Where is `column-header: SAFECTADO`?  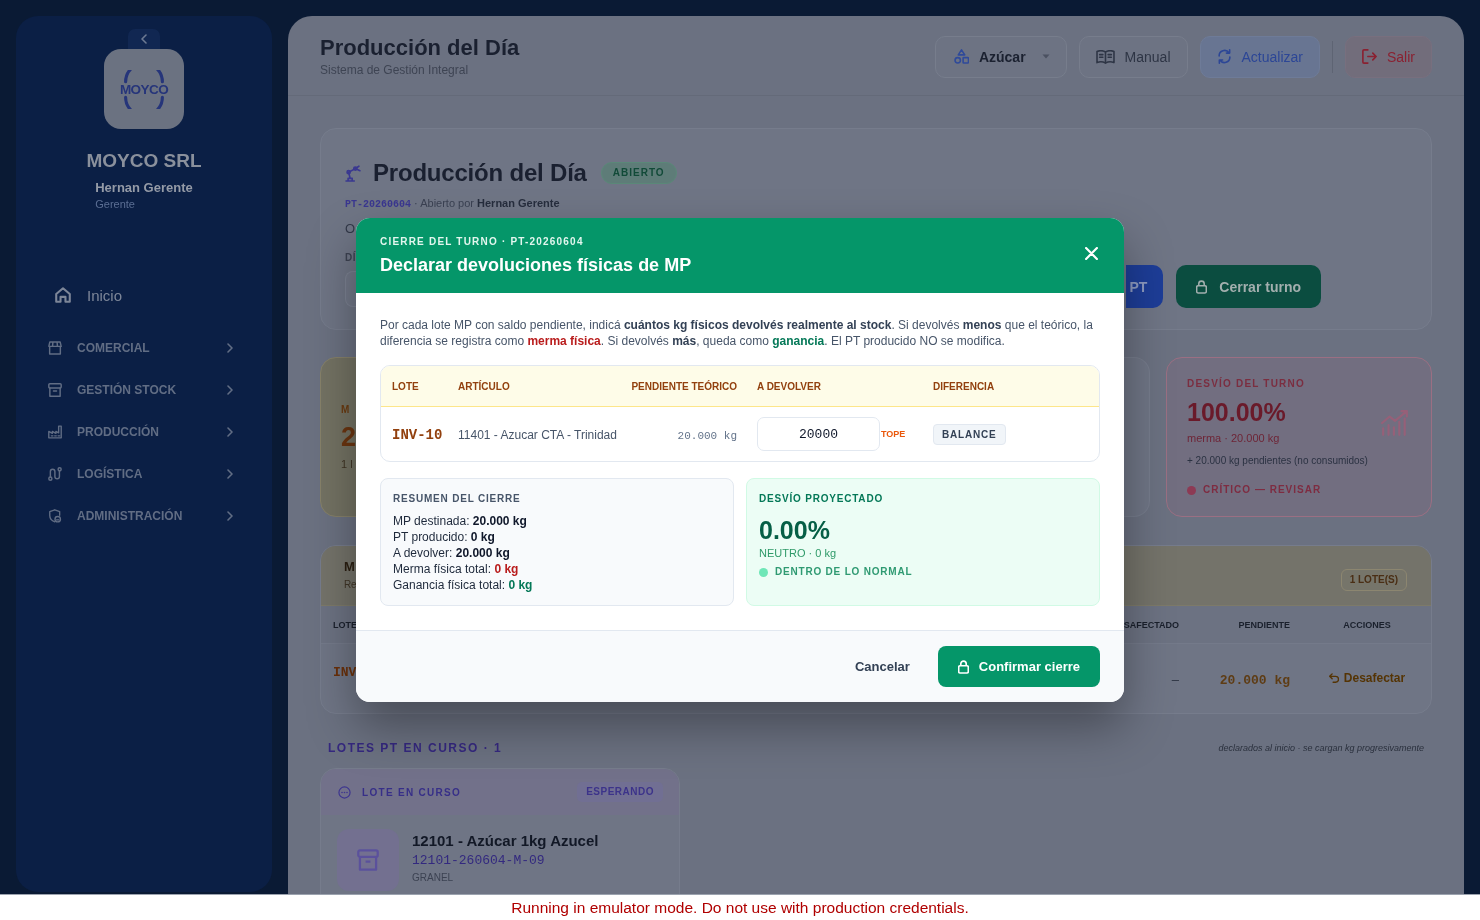
column-header: SAFECTADO is located at coordinates (1151, 624).